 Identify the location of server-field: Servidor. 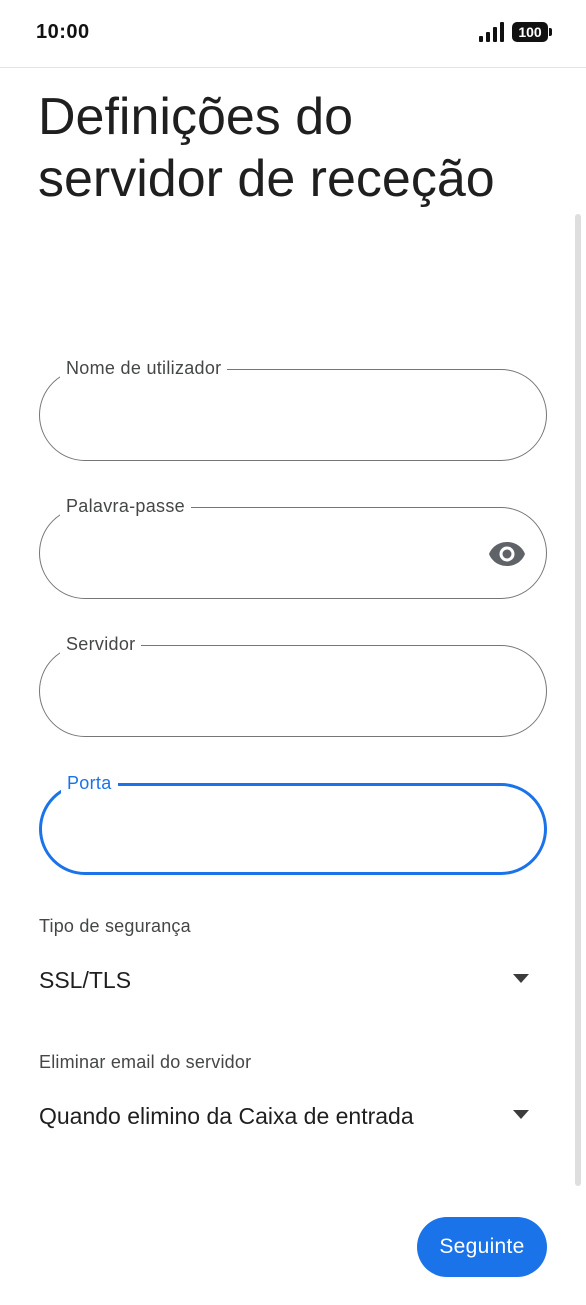
(293, 684).